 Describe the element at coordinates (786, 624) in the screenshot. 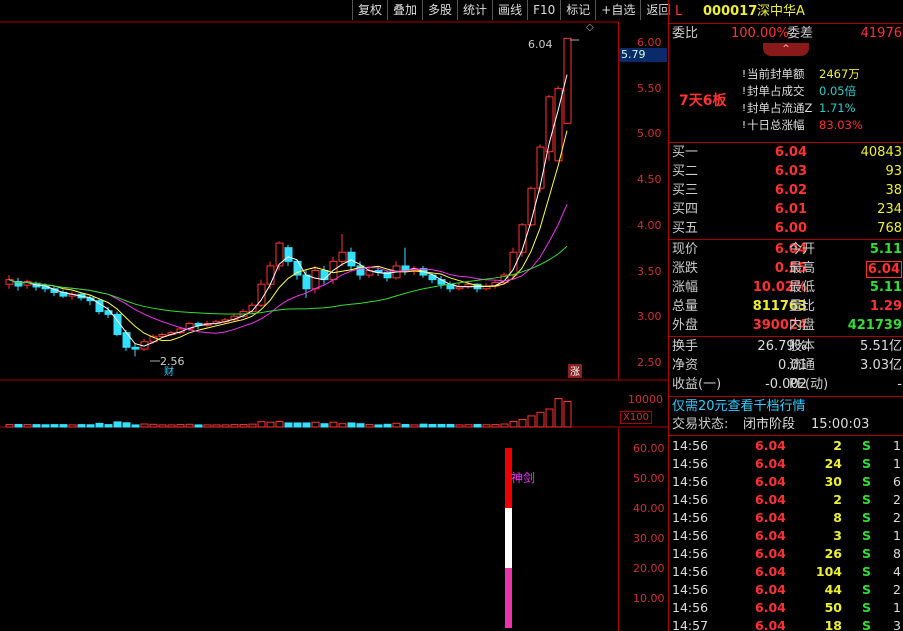

I see `tick-row: 14:57 6.04 18 S 3` at that location.